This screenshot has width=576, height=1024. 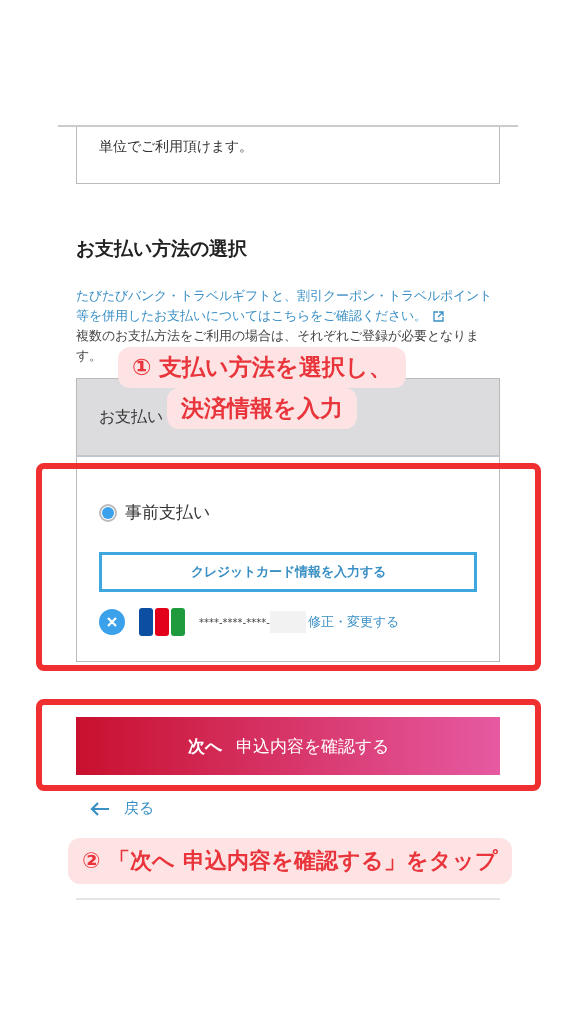 What do you see at coordinates (262, 408) in the screenshot?
I see `callout-text: 決済情報を入力` at bounding box center [262, 408].